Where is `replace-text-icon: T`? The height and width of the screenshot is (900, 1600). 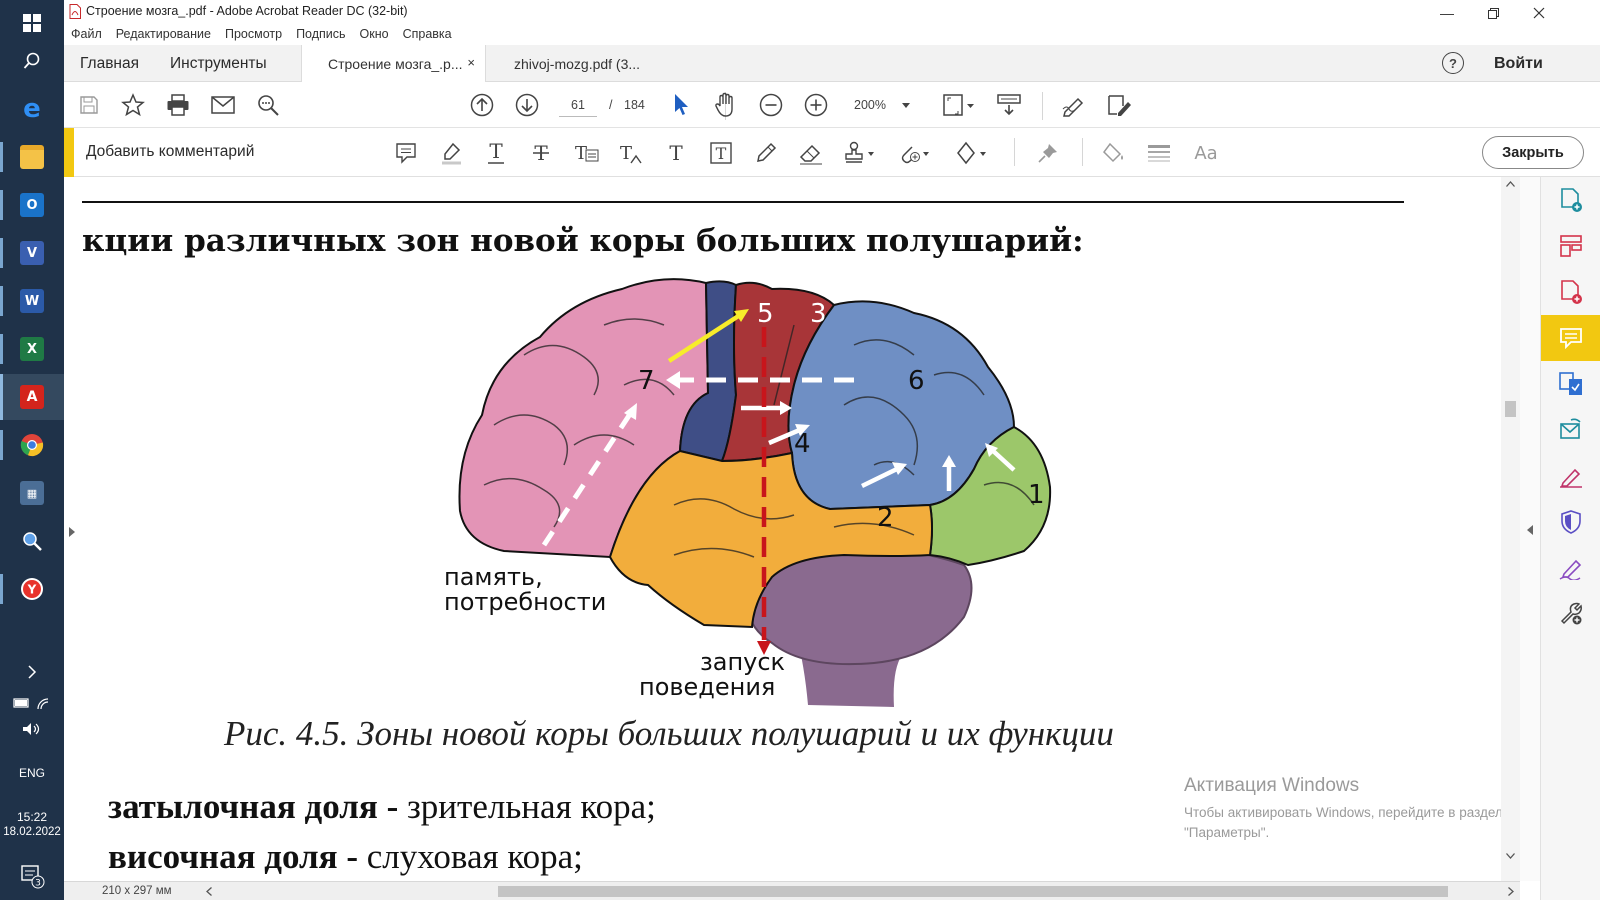
replace-text-icon: T is located at coordinates (587, 153).